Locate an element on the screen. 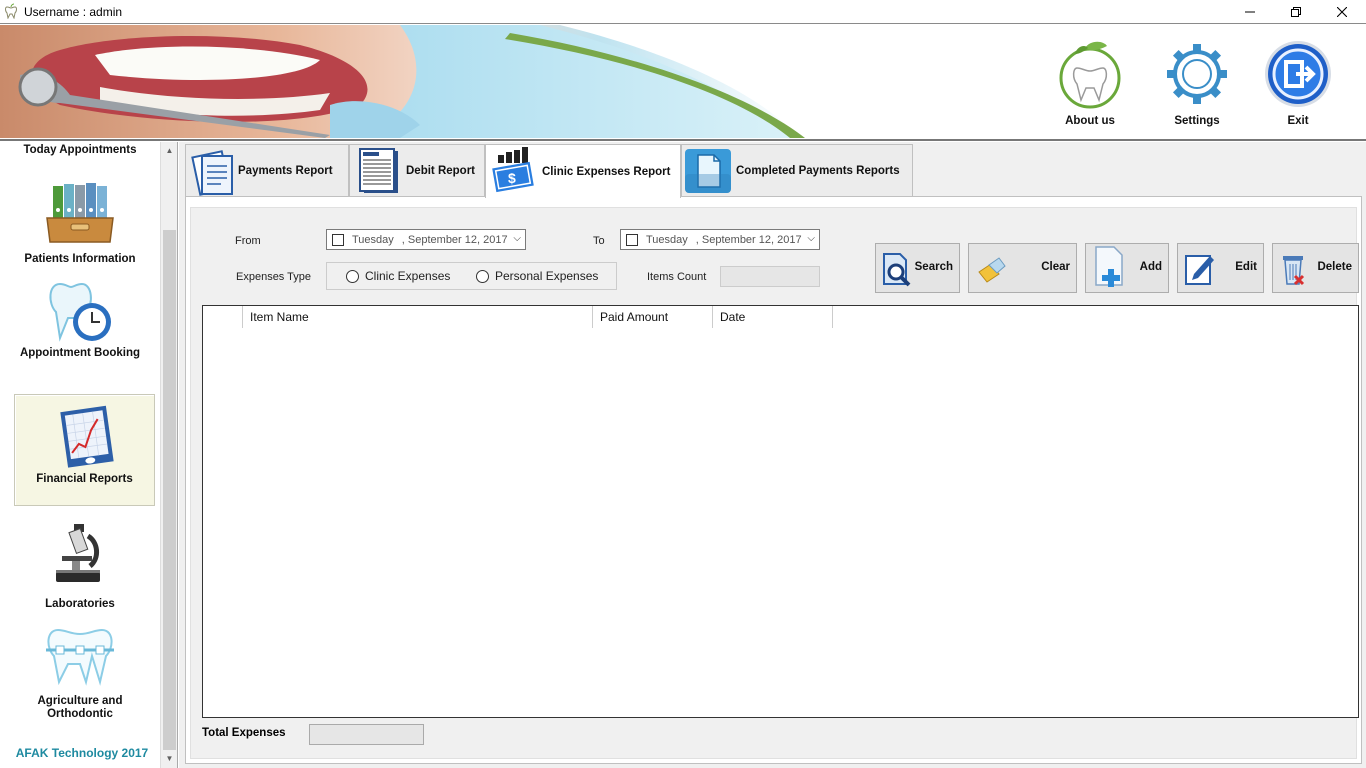 This screenshot has height=768, width=1366. search-button: Search is located at coordinates (917, 268).